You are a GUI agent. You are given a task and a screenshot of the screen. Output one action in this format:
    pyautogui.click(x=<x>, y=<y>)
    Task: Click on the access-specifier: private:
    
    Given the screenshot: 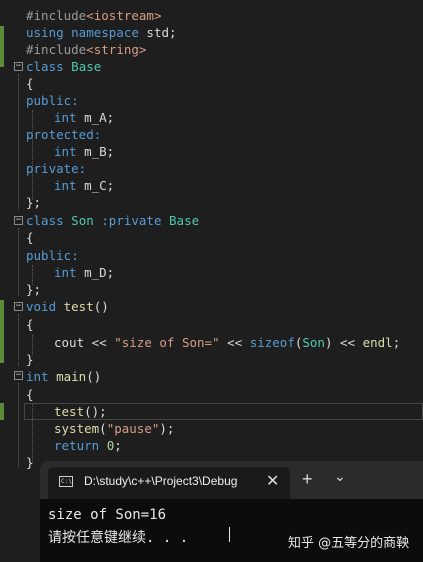 What is the action you would take?
    pyautogui.click(x=56, y=168)
    